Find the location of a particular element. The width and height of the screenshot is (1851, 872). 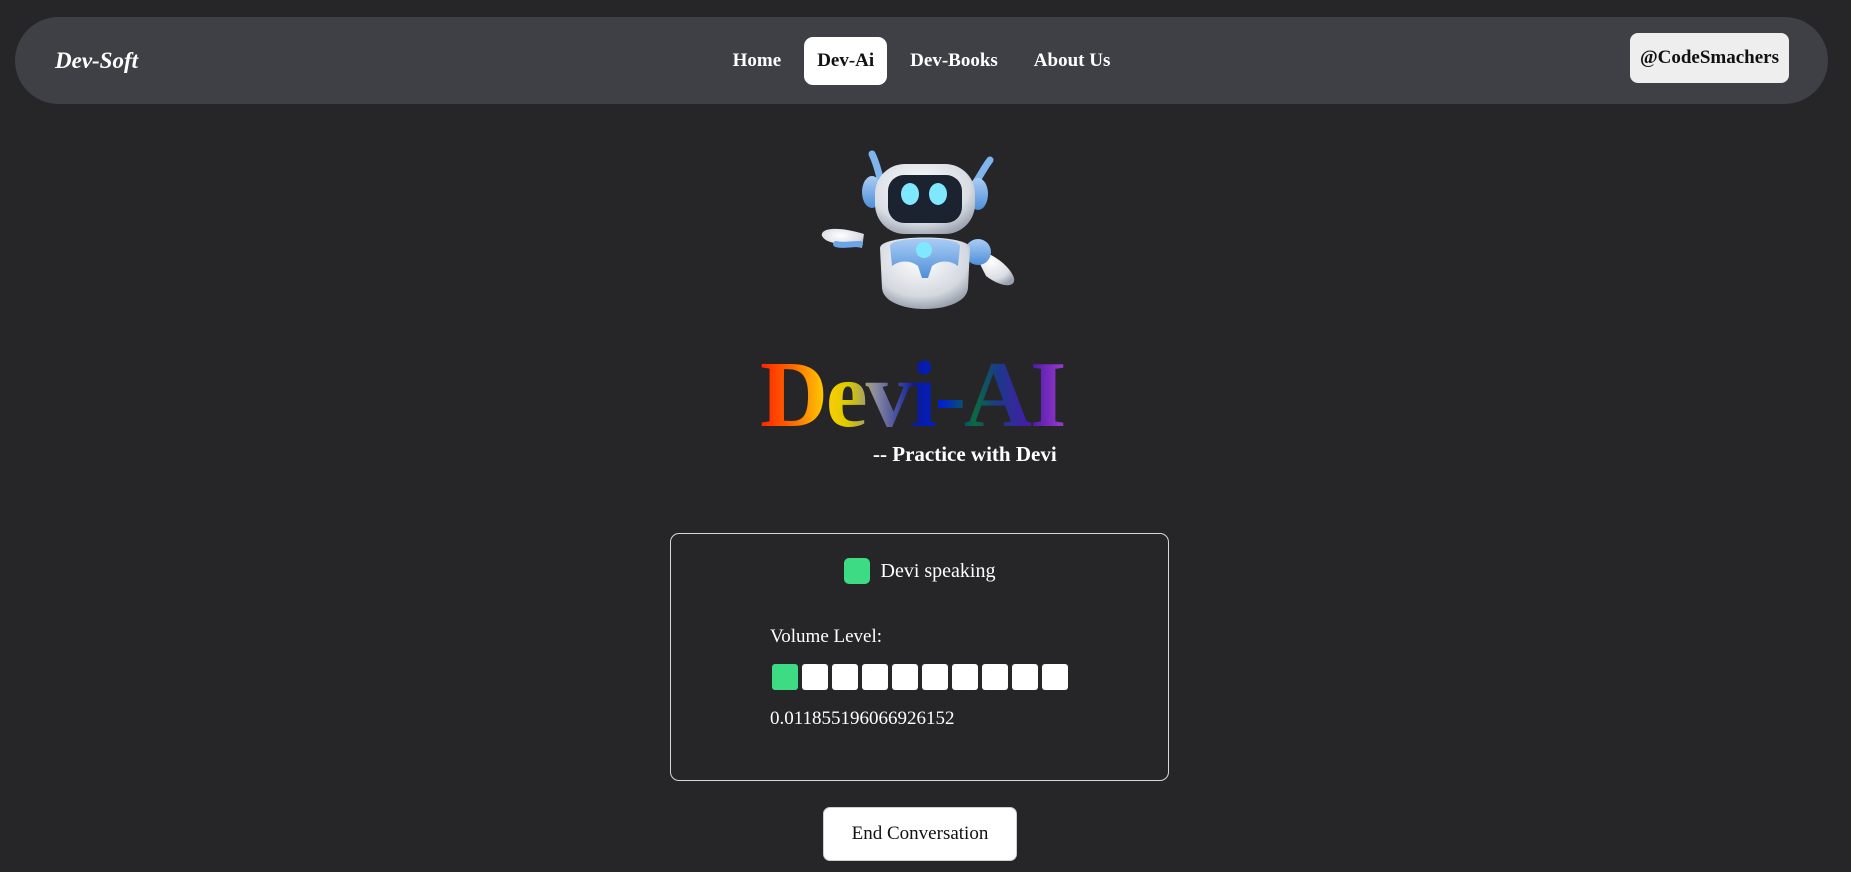

volume-meter is located at coordinates (922, 677).